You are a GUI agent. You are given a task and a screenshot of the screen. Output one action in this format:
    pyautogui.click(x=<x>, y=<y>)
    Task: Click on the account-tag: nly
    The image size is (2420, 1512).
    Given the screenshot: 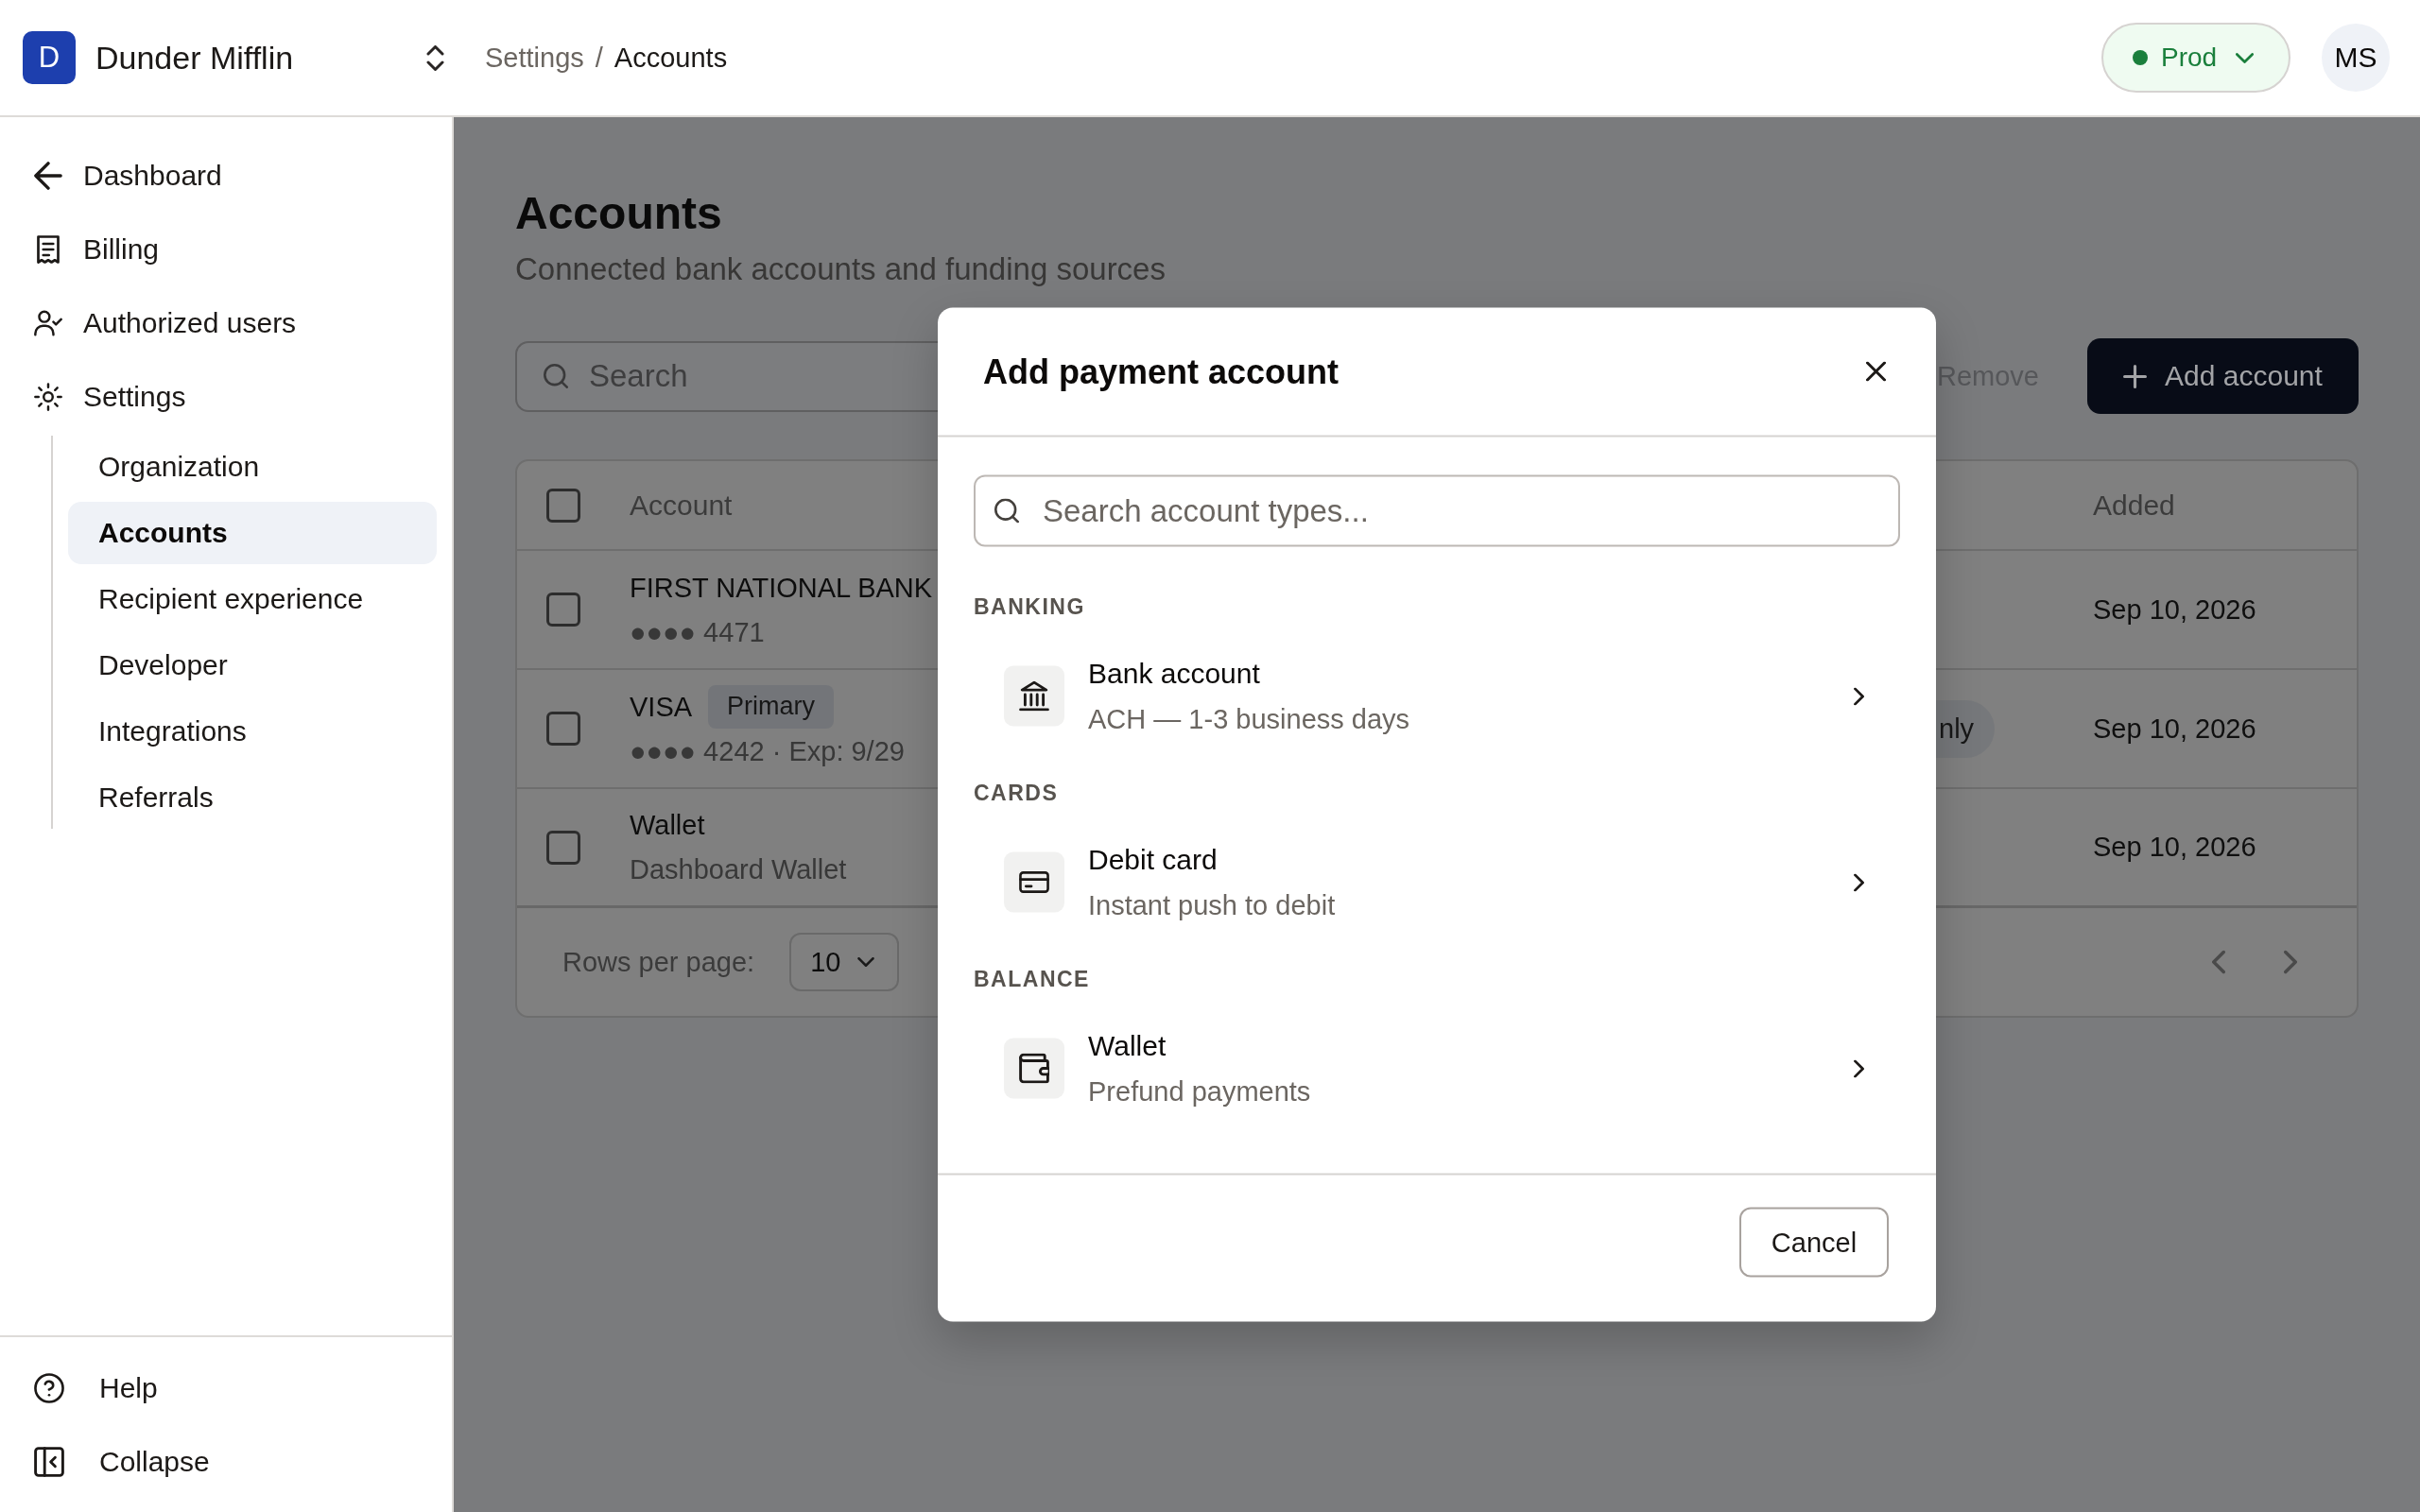 What is the action you would take?
    pyautogui.click(x=1966, y=728)
    